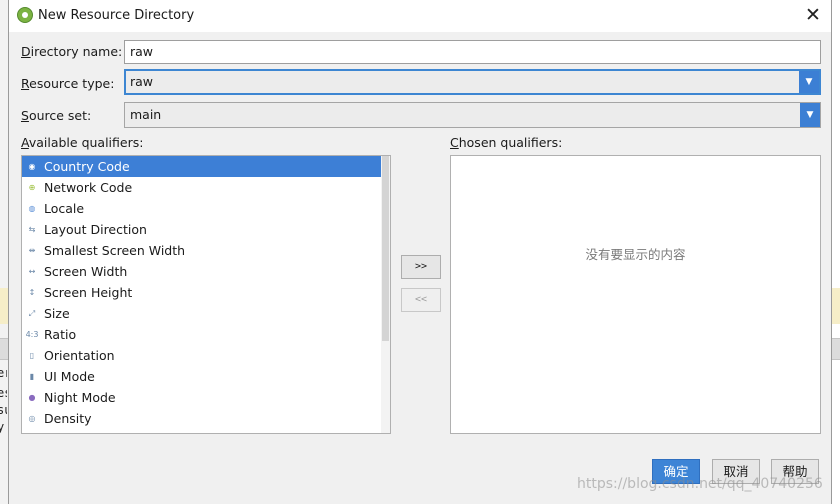  Describe the element at coordinates (836, 306) in the screenshot. I see `background-highlight-right` at that location.